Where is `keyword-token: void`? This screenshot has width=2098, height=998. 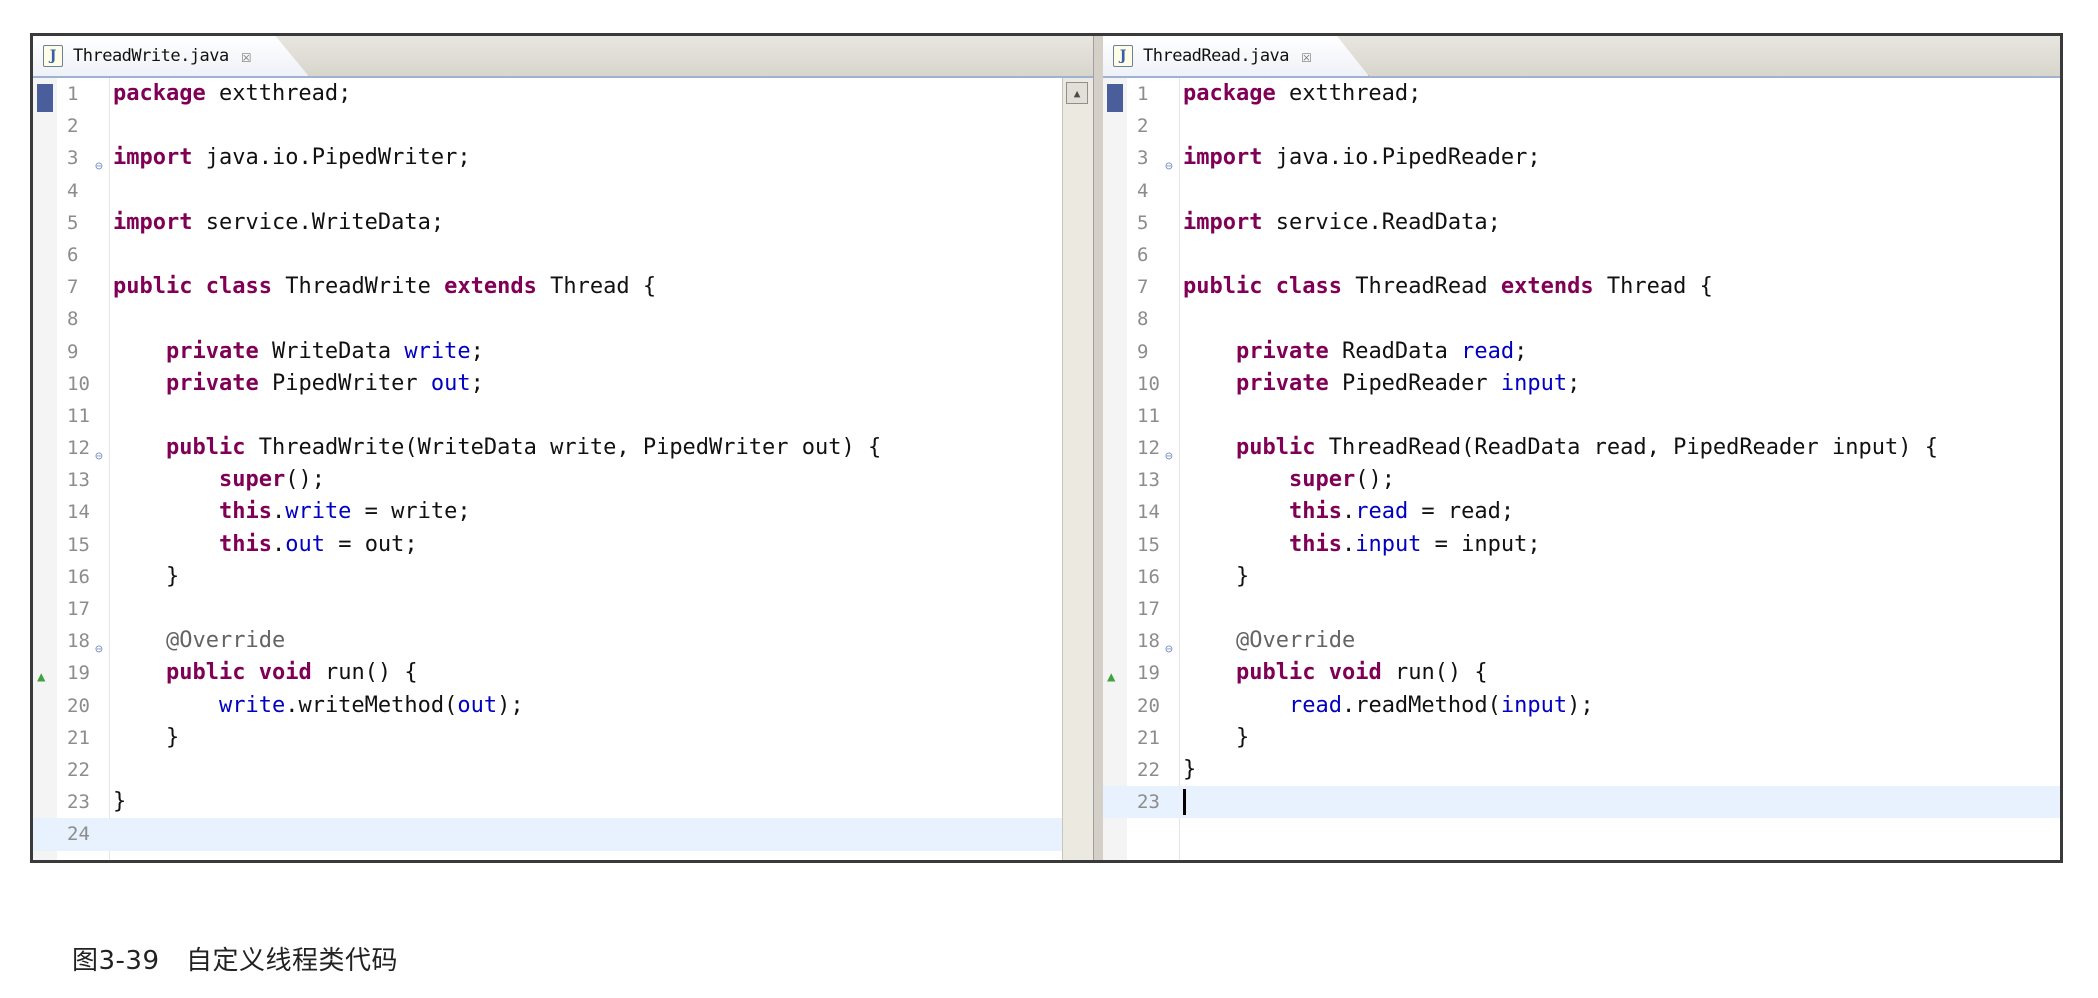 keyword-token: void is located at coordinates (285, 673).